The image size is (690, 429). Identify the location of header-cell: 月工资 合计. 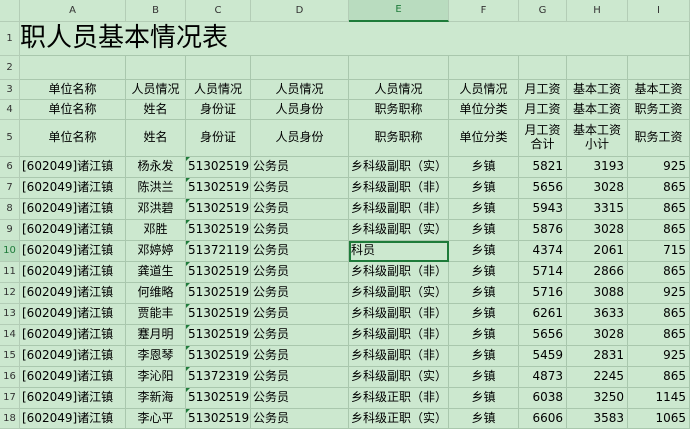
(543, 138).